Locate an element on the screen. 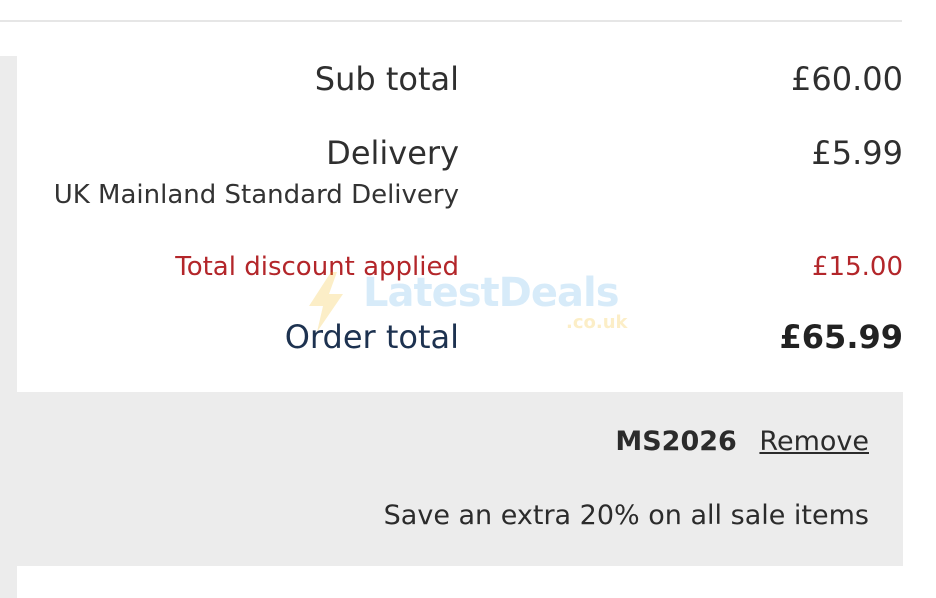  subtotal-label: Sub total is located at coordinates (386, 79).